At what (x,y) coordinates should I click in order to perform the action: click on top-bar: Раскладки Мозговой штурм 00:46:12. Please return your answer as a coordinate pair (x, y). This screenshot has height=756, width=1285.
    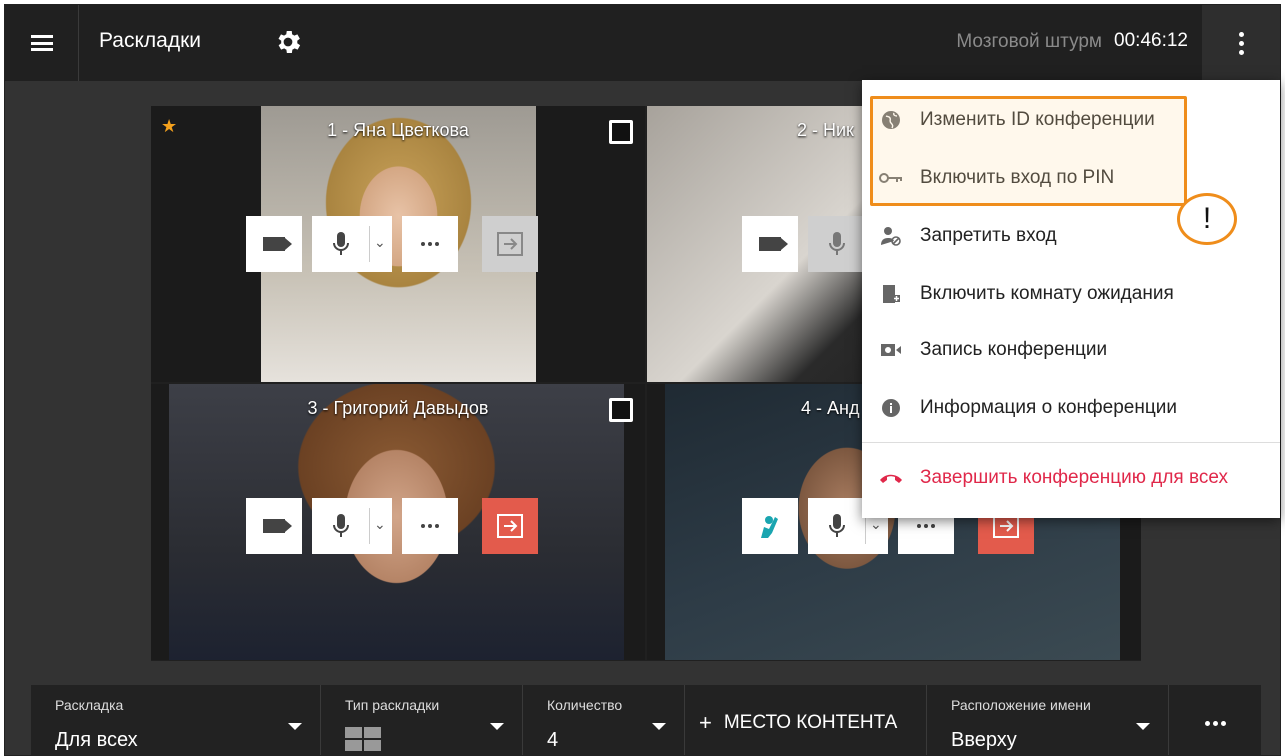
    Looking at the image, I should click on (642, 43).